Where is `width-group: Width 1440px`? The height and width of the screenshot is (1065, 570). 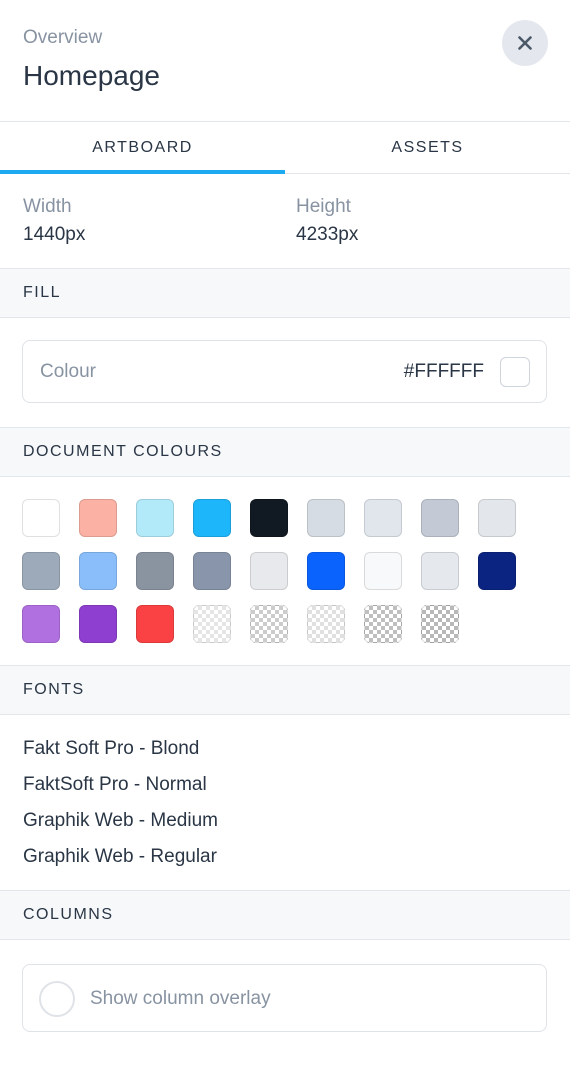
width-group: Width 1440px is located at coordinates (54, 221).